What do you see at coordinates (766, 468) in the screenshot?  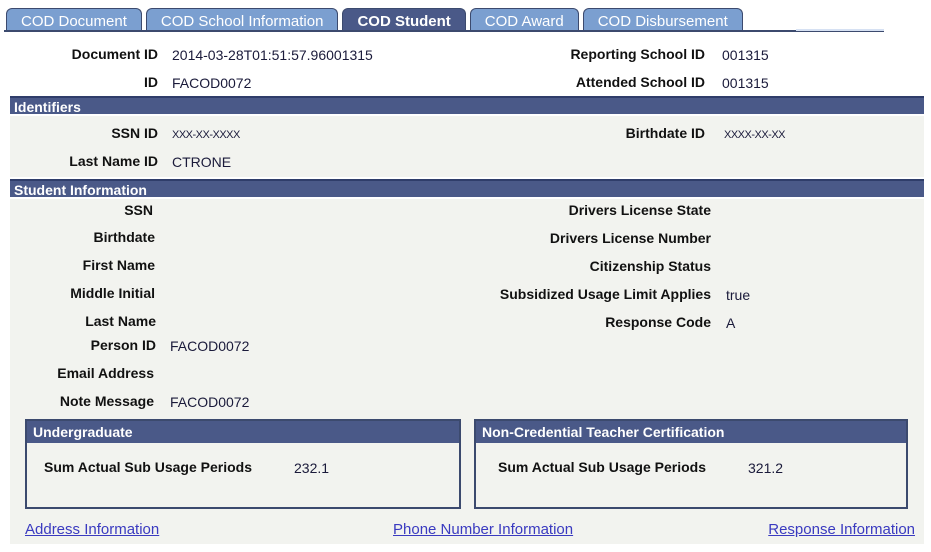 I see `teacher-certification-sum-value: 321.2` at bounding box center [766, 468].